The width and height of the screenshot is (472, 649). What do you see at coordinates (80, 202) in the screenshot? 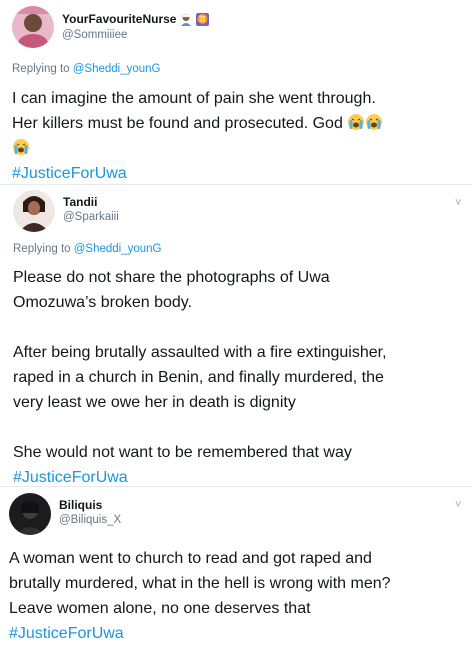
I see `display-name: Tandii` at bounding box center [80, 202].